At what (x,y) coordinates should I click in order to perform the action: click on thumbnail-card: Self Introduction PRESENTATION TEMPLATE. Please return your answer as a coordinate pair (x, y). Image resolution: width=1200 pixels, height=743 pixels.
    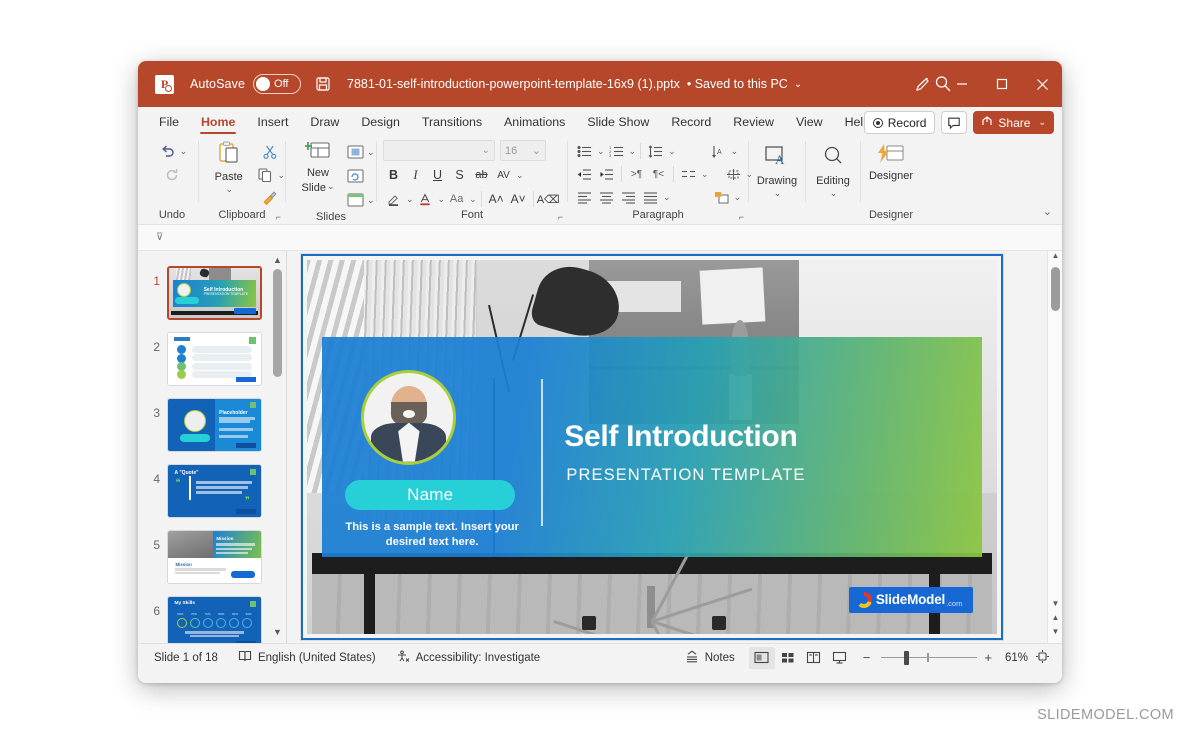
    Looking at the image, I should click on (214, 293).